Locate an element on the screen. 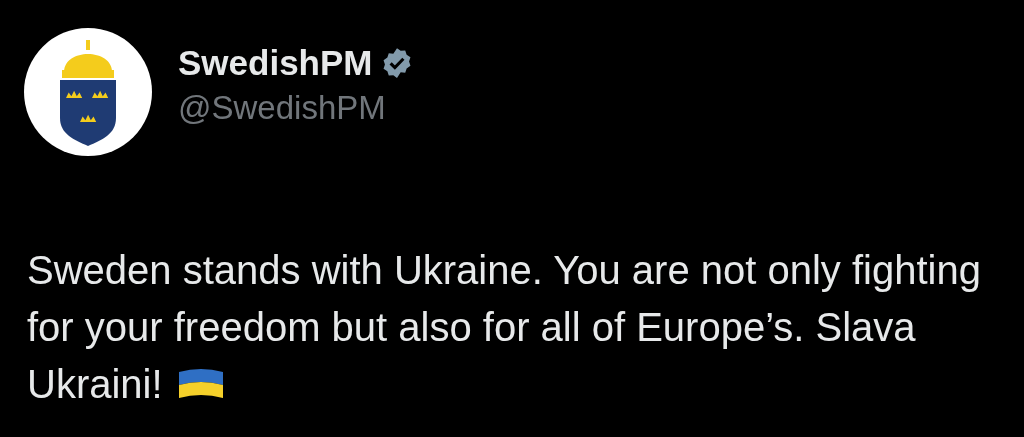 The image size is (1024, 437). account-handle: @SwedishPM is located at coordinates (296, 108).